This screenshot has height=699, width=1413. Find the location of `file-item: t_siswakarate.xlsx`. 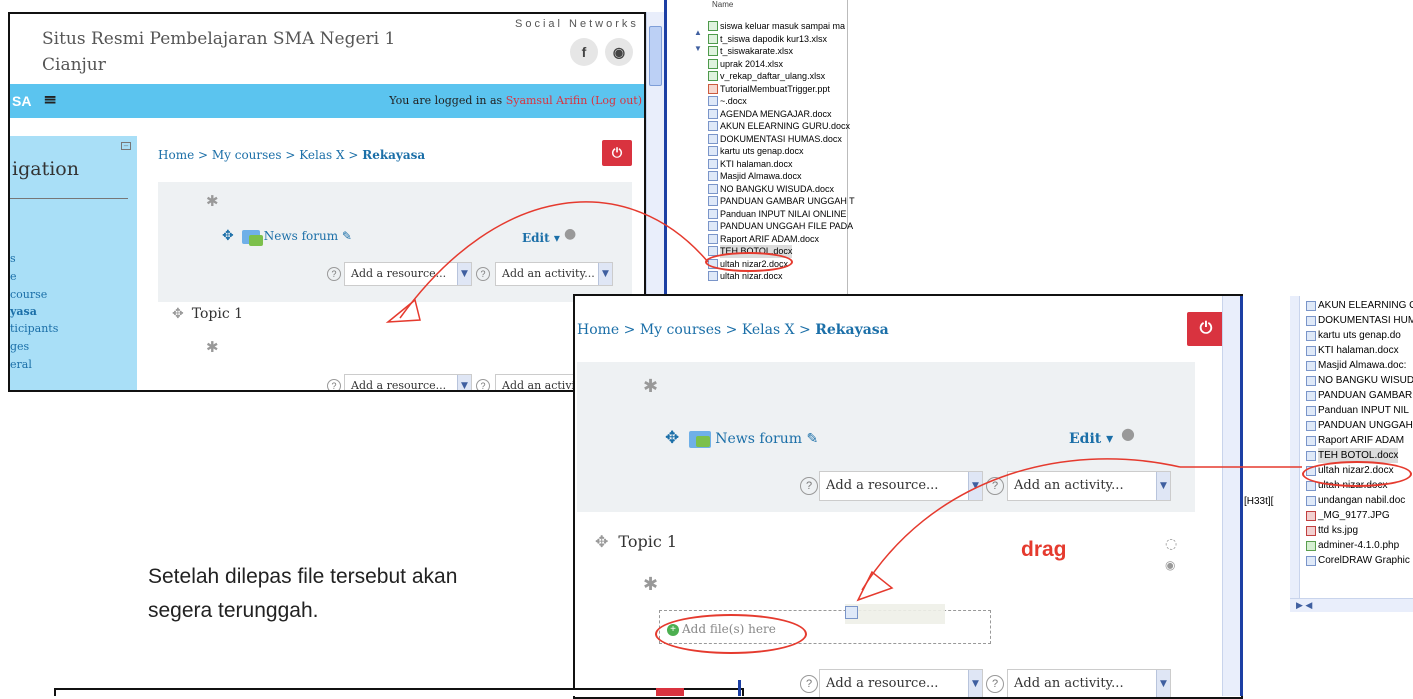

file-item: t_siswakarate.xlsx is located at coordinates (778, 51).